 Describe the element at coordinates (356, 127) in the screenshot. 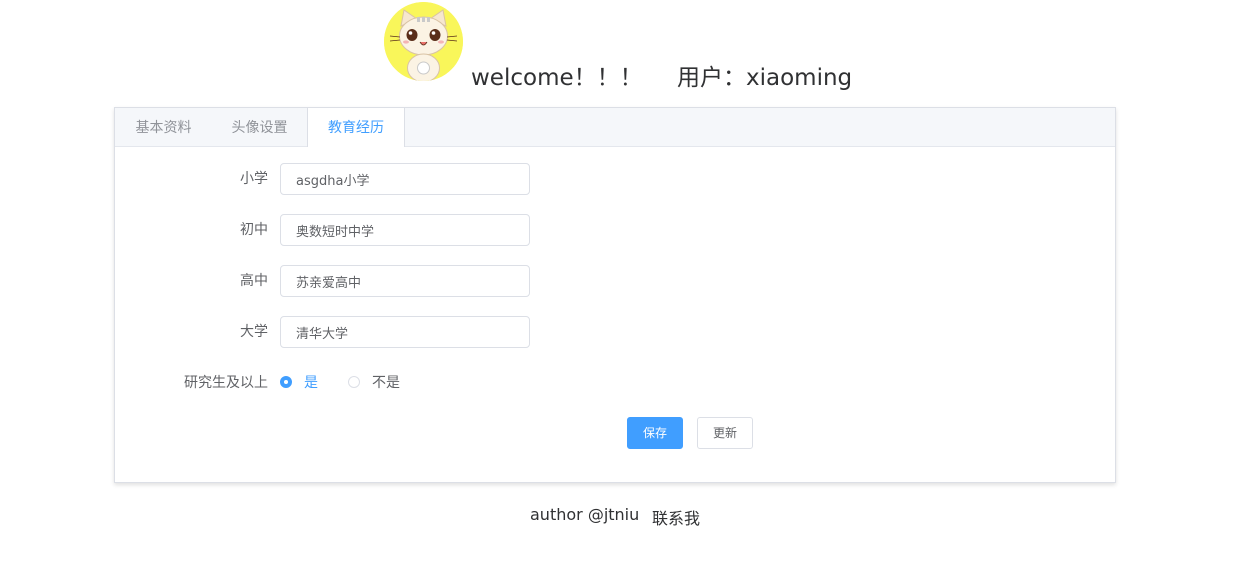

I see `tab-education: 教育经历` at that location.